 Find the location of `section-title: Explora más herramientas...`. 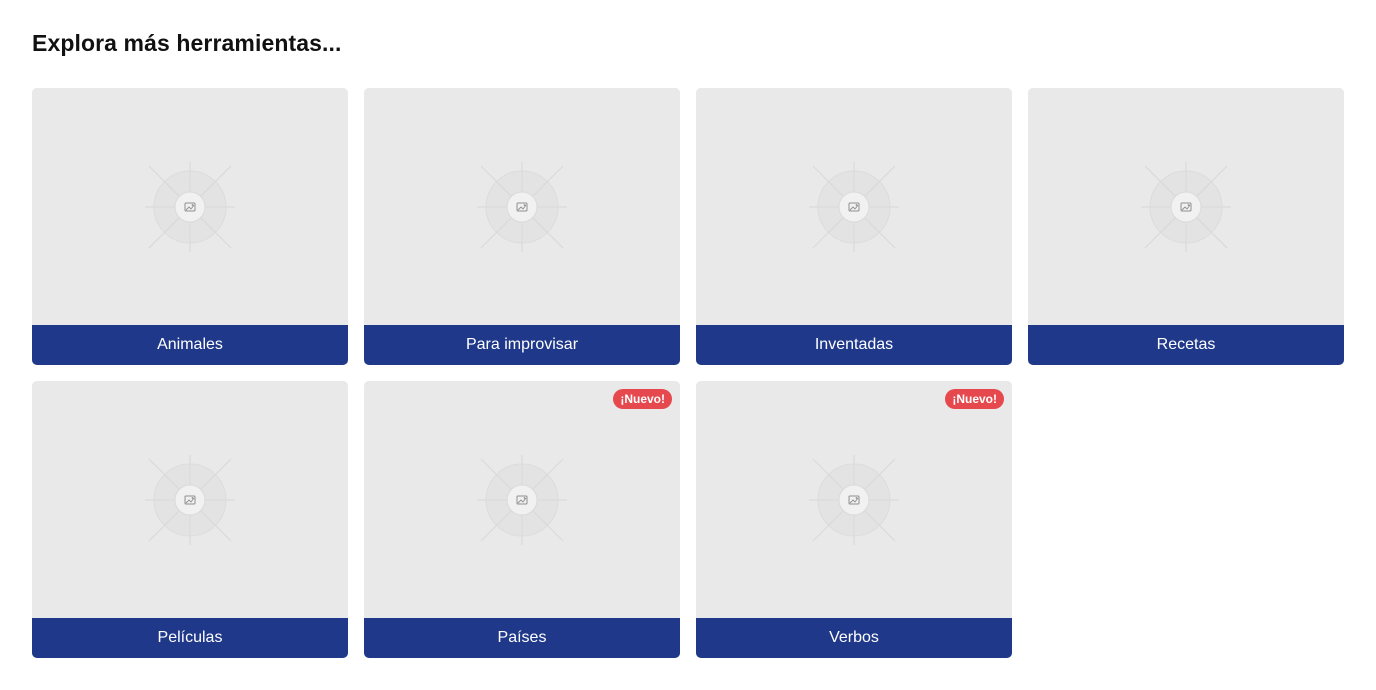

section-title: Explora más herramientas... is located at coordinates (187, 43).